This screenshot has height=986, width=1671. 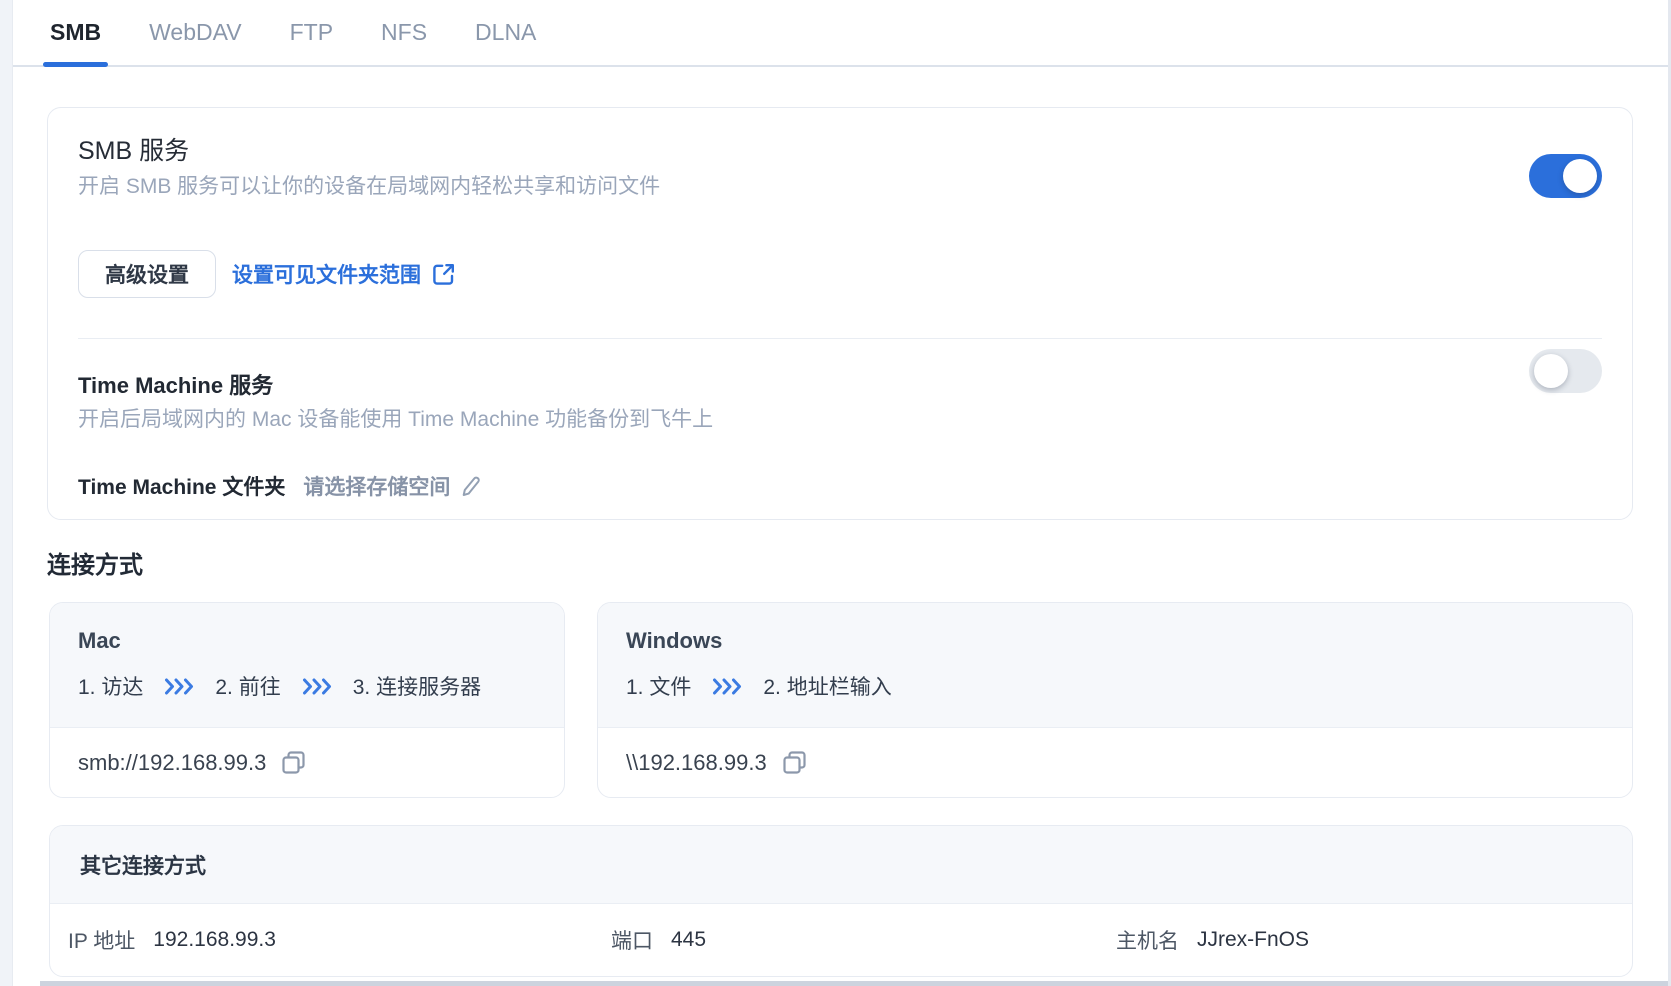 I want to click on mac-smb-address: smb://192.168.99.3, so click(x=172, y=762).